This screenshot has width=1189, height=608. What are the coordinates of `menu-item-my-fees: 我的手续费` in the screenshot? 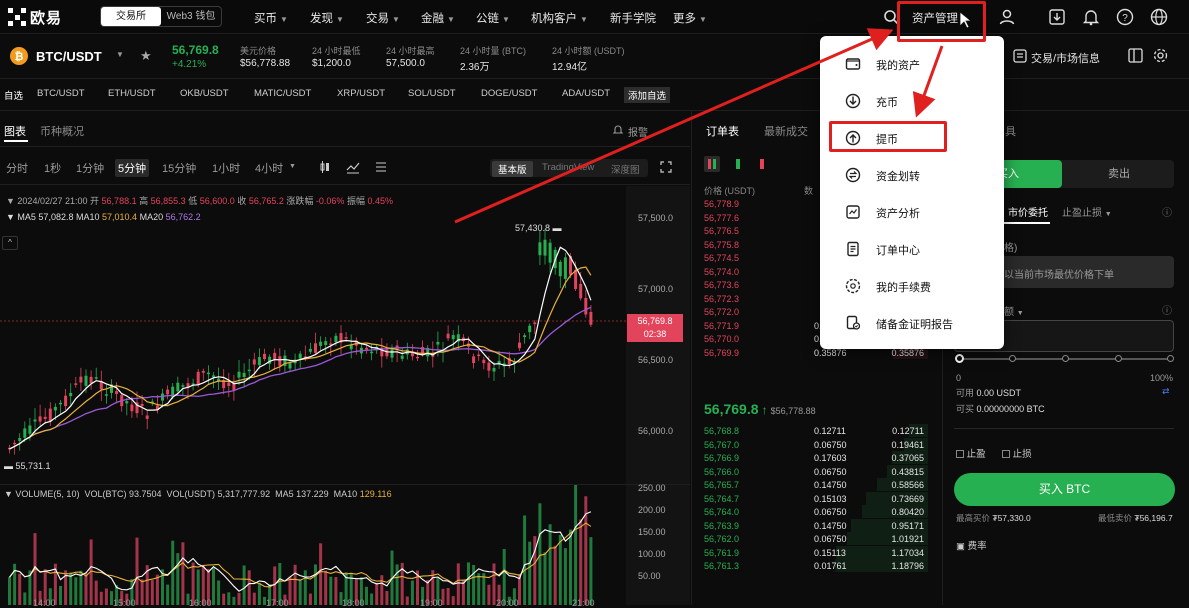 It's located at (912, 286).